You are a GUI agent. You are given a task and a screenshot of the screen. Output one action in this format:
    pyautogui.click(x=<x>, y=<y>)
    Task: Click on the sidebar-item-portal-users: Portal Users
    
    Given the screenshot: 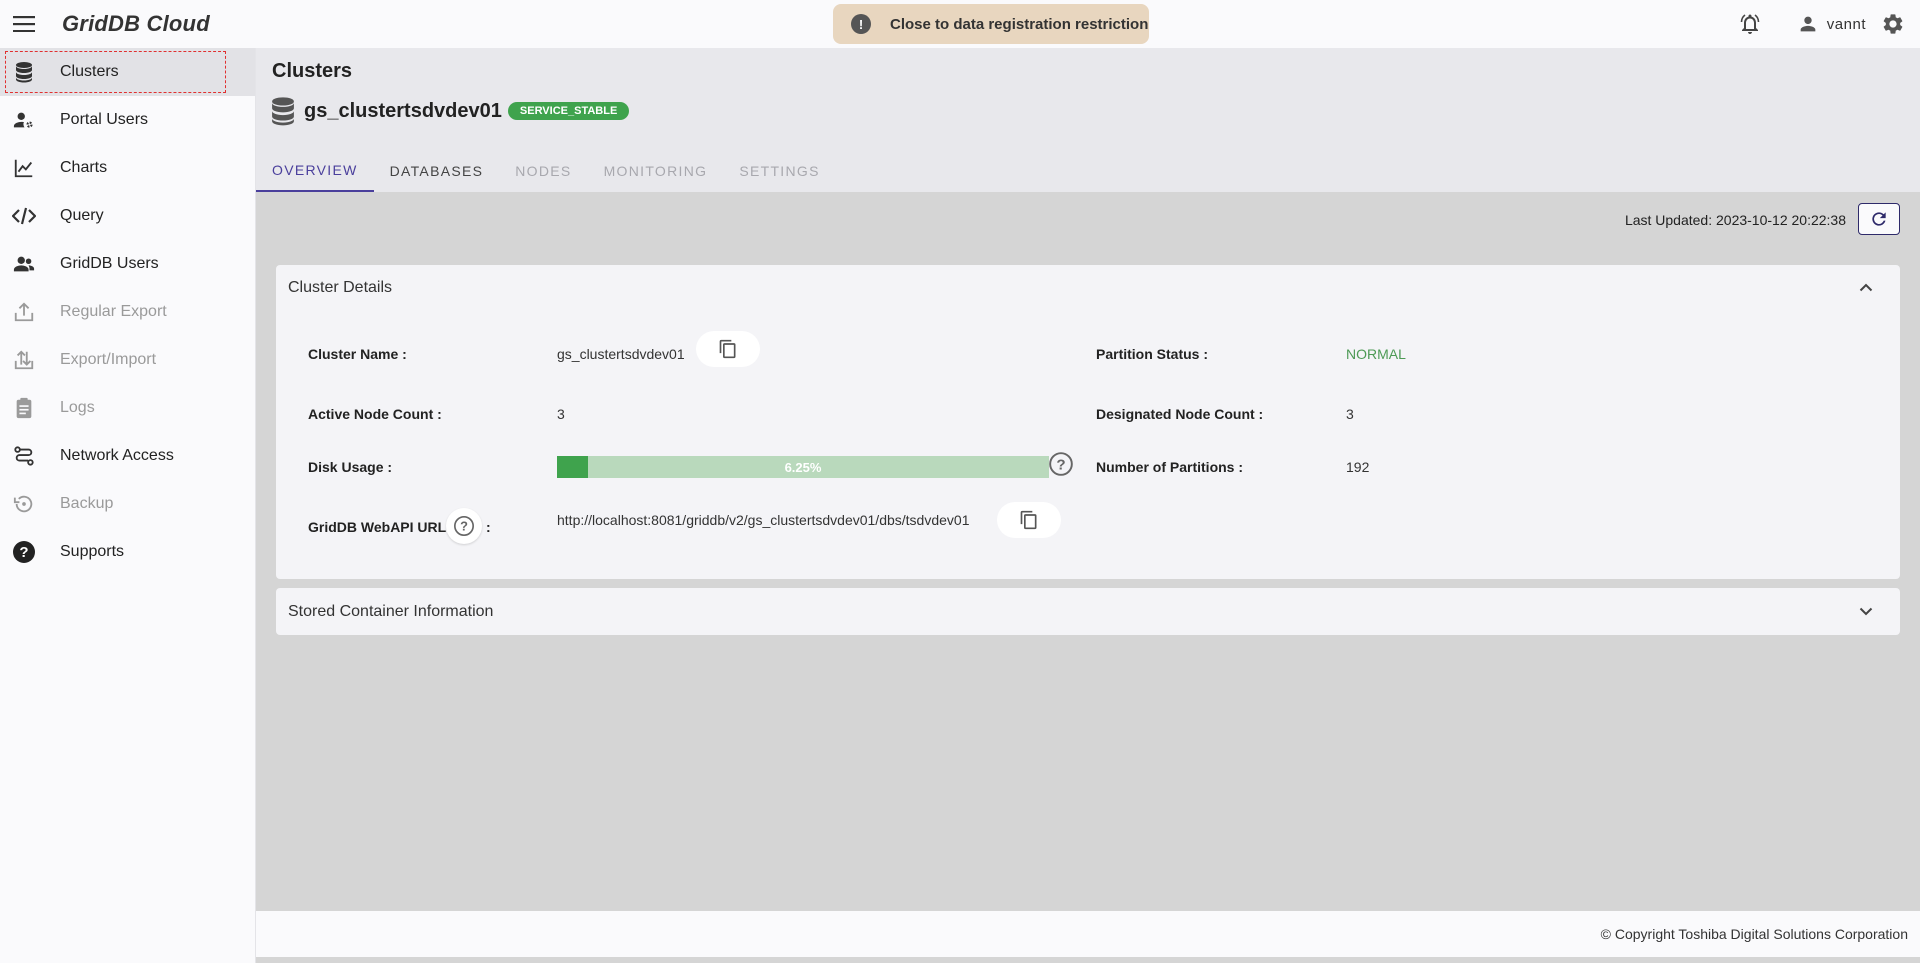 What is the action you would take?
    pyautogui.click(x=127, y=120)
    